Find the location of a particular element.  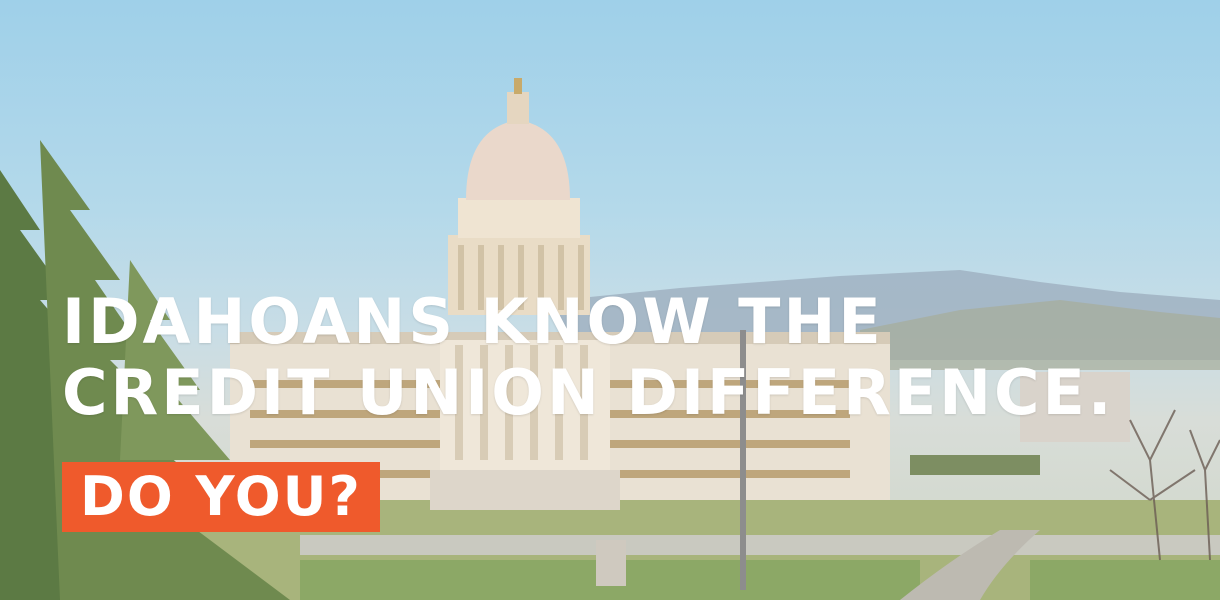

headline-line-1: IDAHOANS KNOW THE is located at coordinates (473, 321).